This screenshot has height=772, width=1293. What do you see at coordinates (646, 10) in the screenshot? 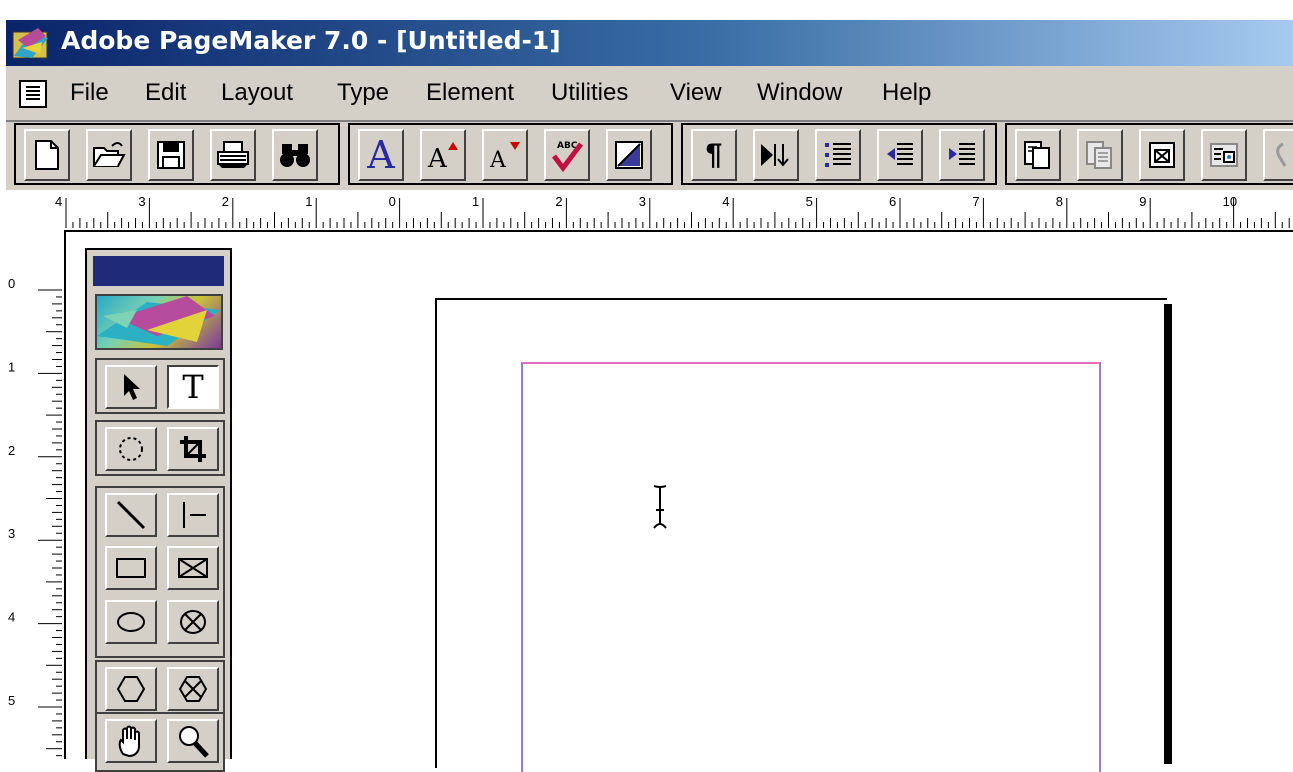
I see `screen-top-strip` at bounding box center [646, 10].